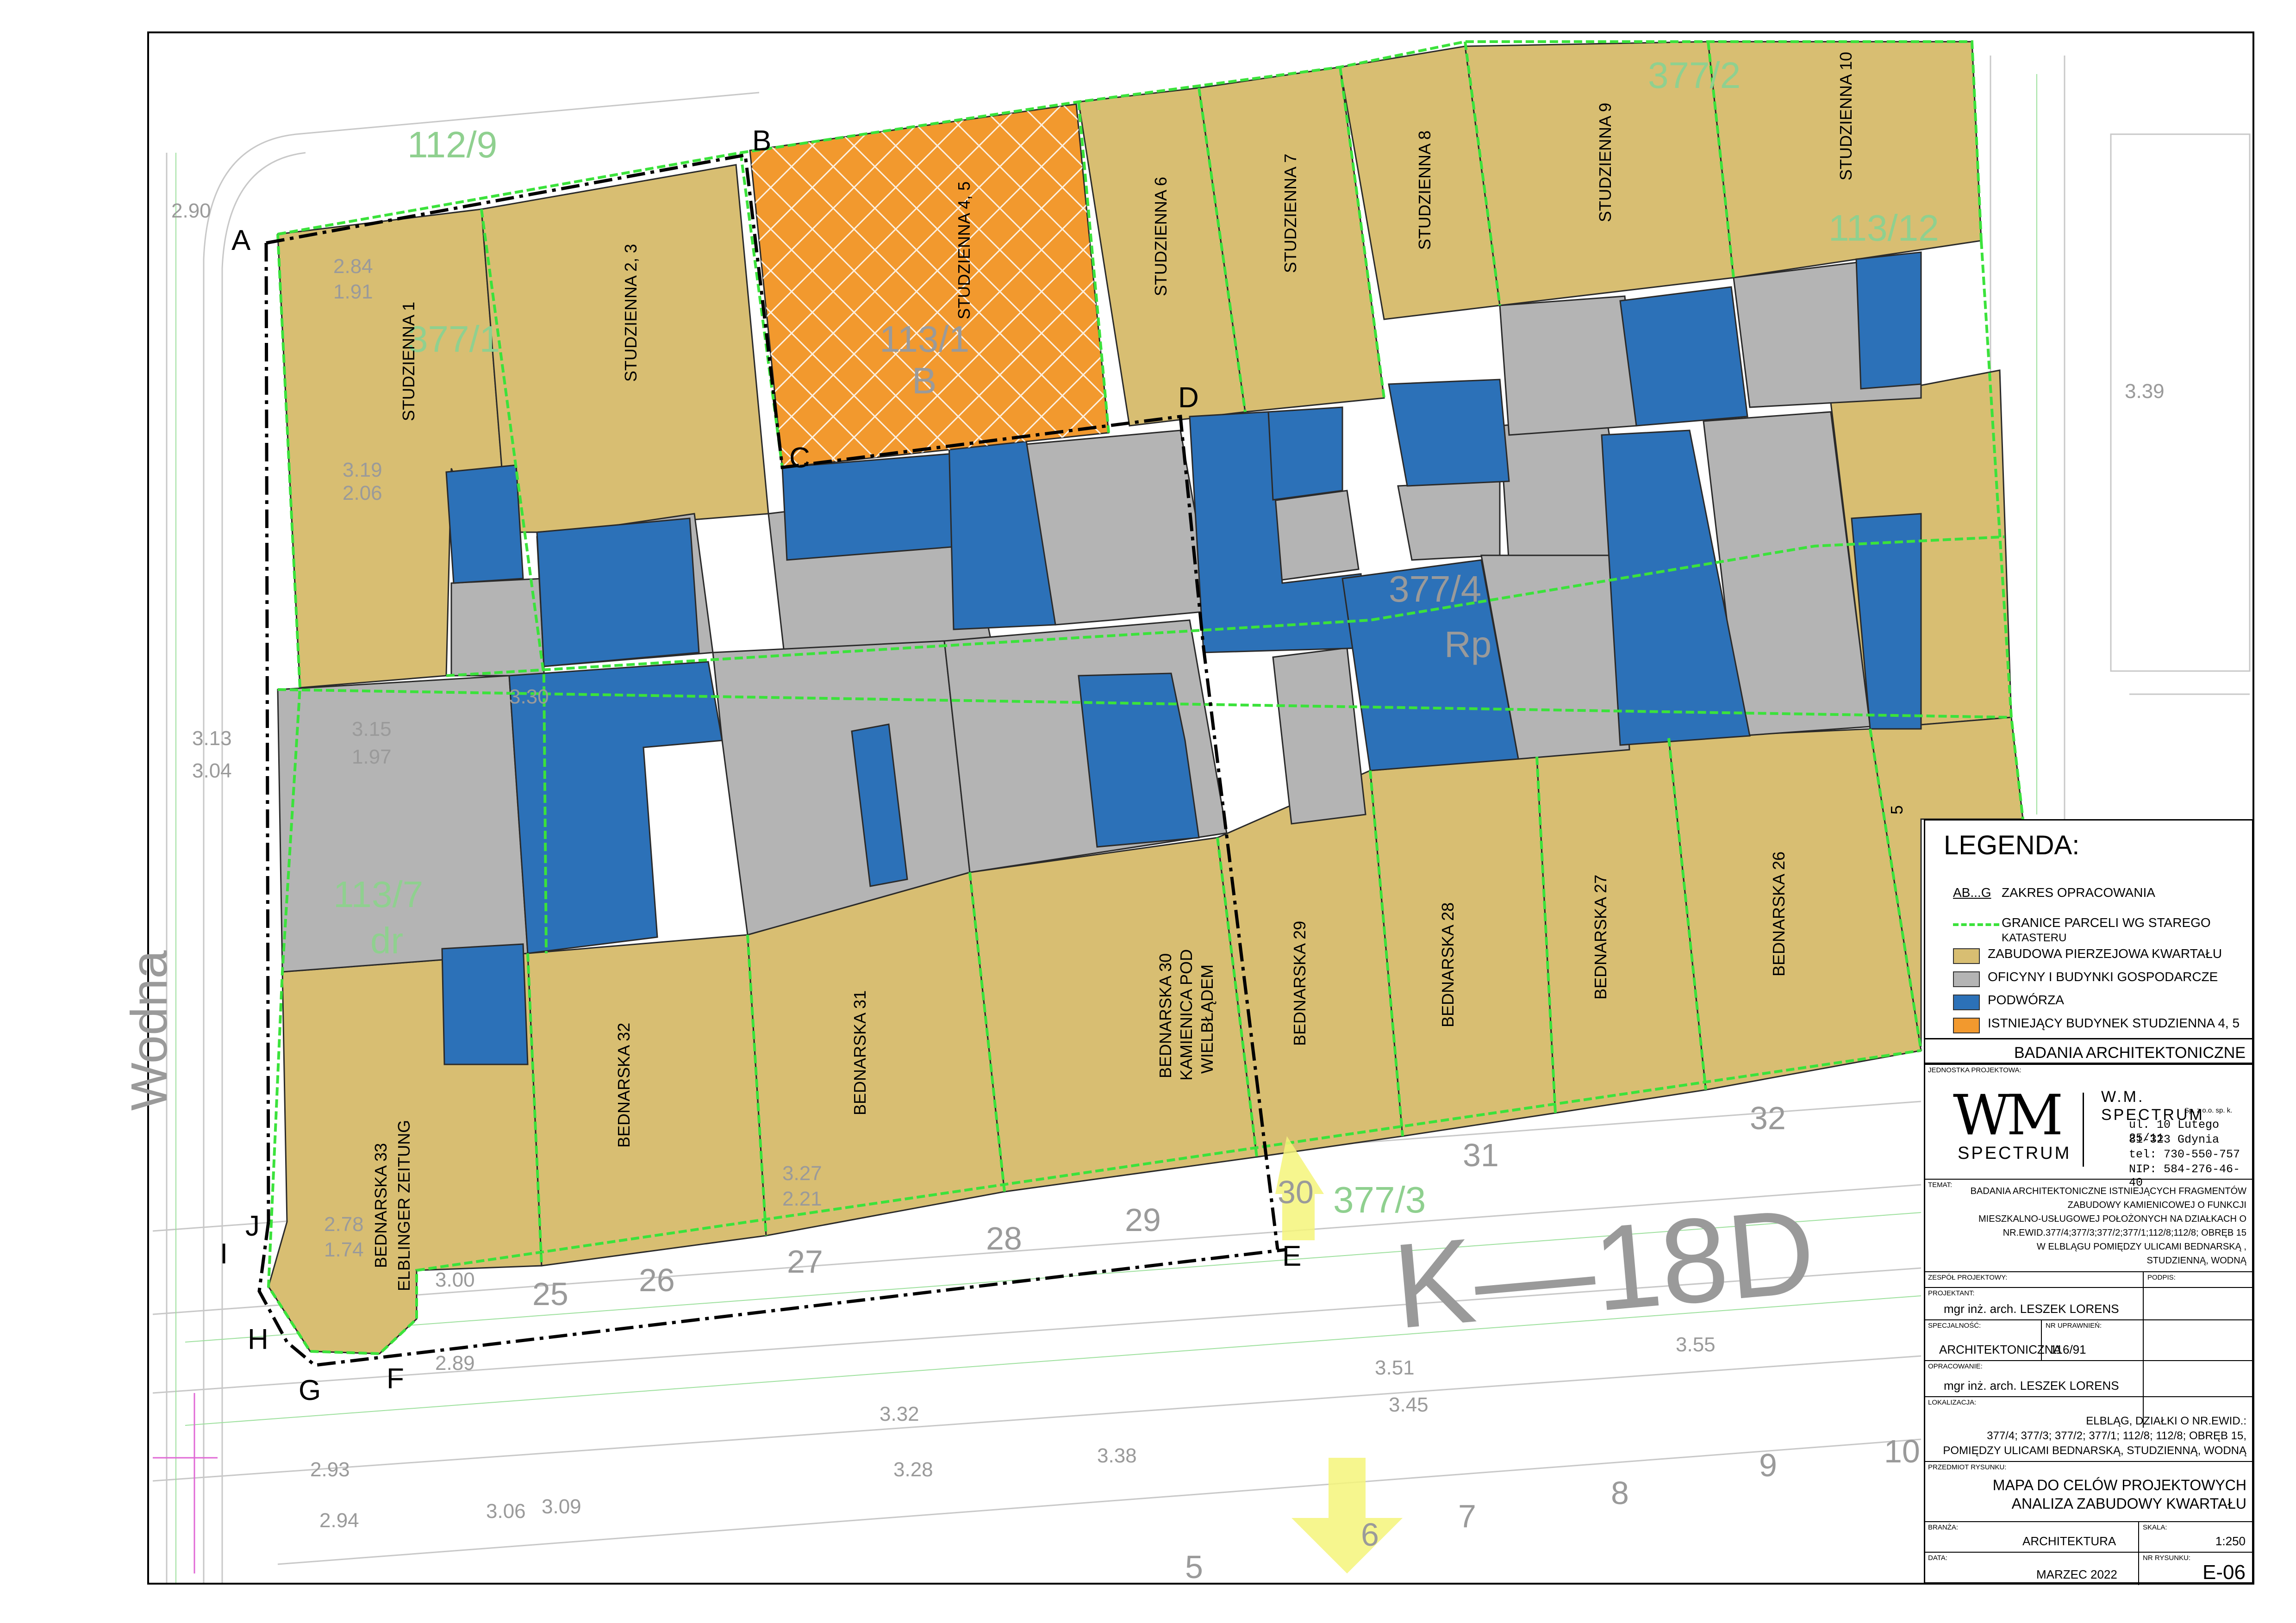  Describe the element at coordinates (2130, 1053) in the screenshot. I see `tb-header-text: BADANIA ARCHITEKTONICZNE` at that location.